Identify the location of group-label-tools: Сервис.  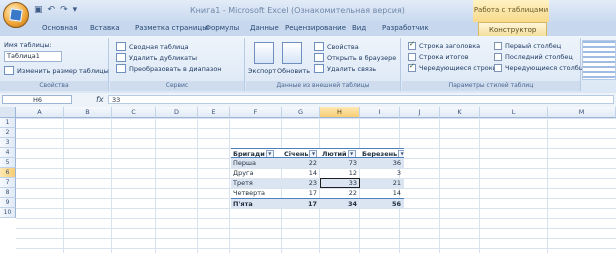
(177, 86).